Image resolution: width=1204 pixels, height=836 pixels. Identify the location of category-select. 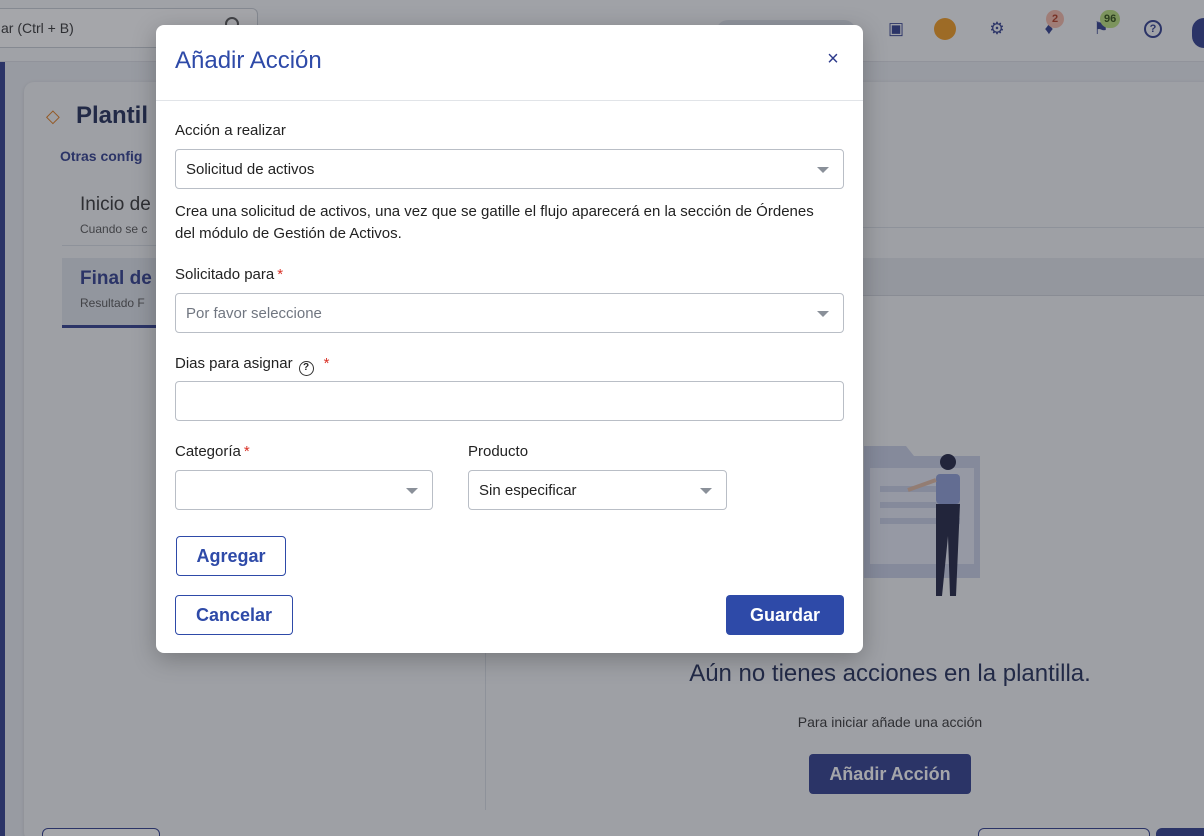
(304, 490).